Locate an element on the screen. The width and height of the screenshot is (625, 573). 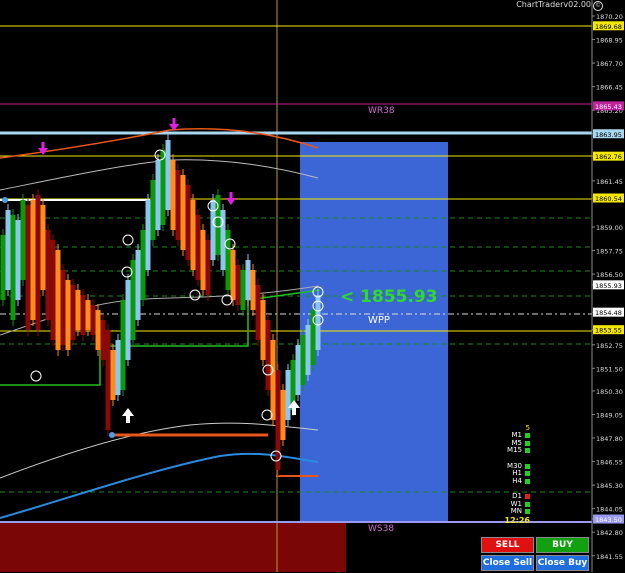
axis-tick-label: 1847.80 is located at coordinates (609, 439).